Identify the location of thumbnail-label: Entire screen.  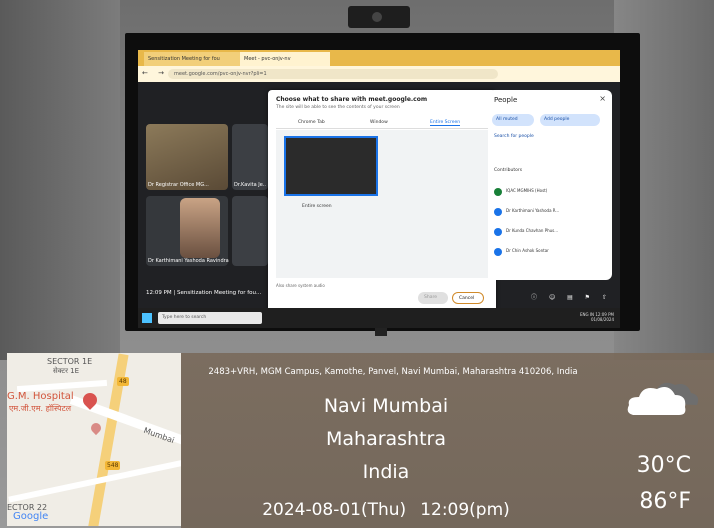
(317, 206).